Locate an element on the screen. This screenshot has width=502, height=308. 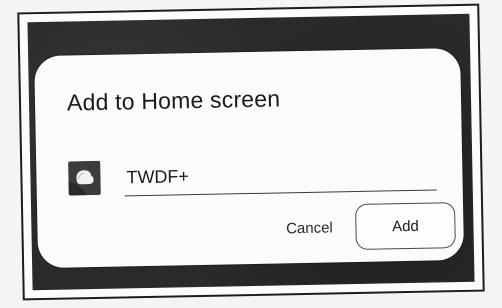
cancel-button: Cancel is located at coordinates (309, 227).